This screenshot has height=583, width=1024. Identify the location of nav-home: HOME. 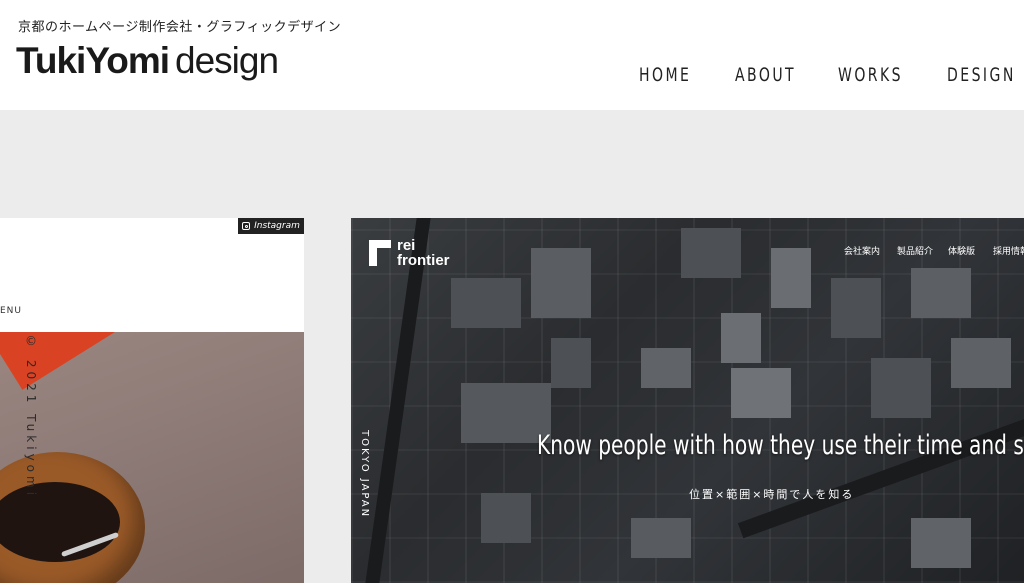
(665, 75).